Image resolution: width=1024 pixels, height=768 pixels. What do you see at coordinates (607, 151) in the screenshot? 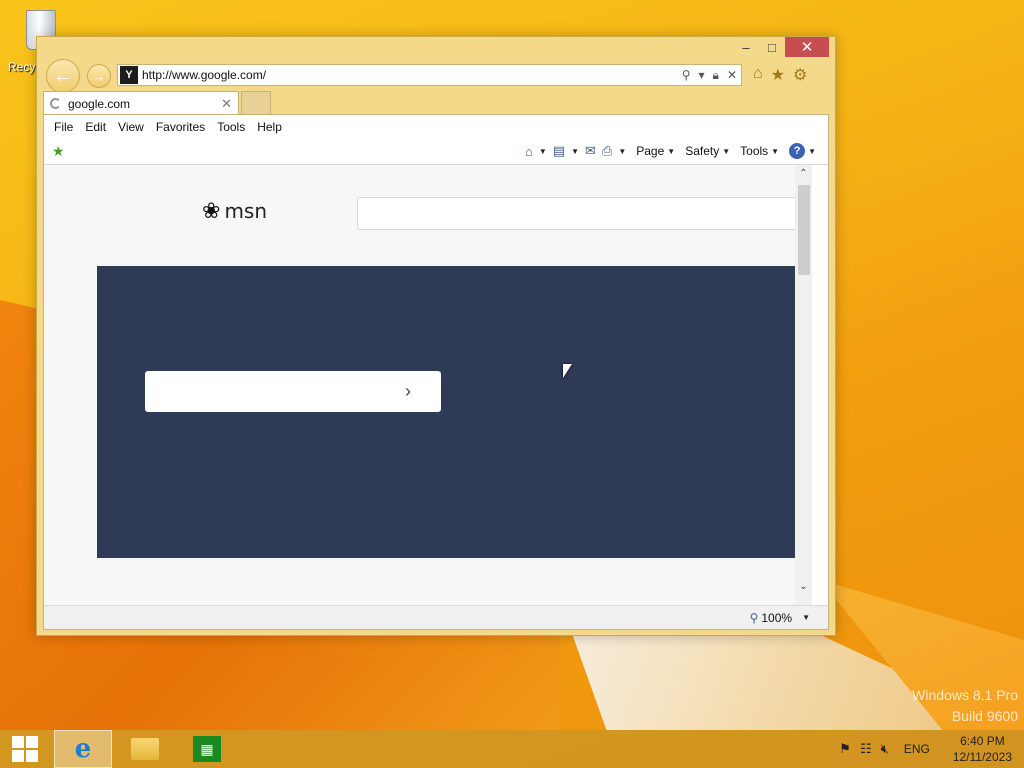
I see `print-icon: ⎙` at bounding box center [607, 151].